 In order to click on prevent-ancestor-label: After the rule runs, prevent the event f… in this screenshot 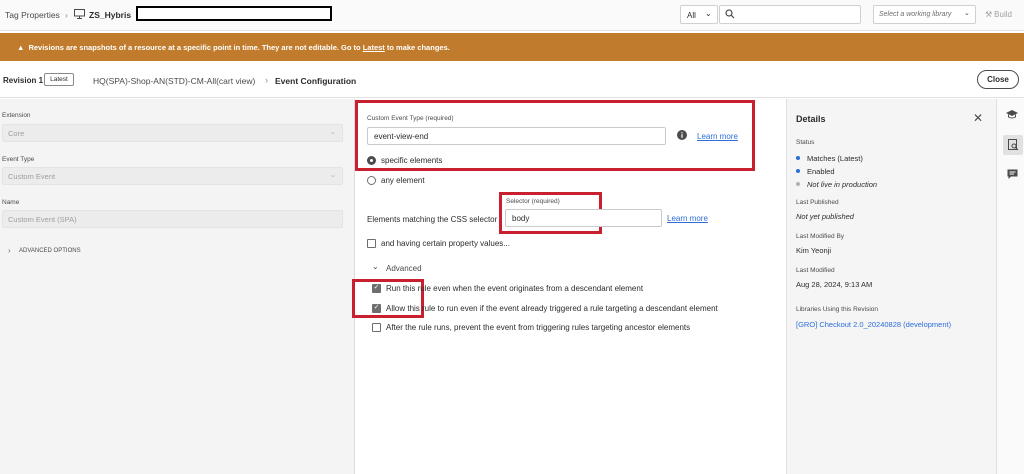, I will do `click(538, 327)`.